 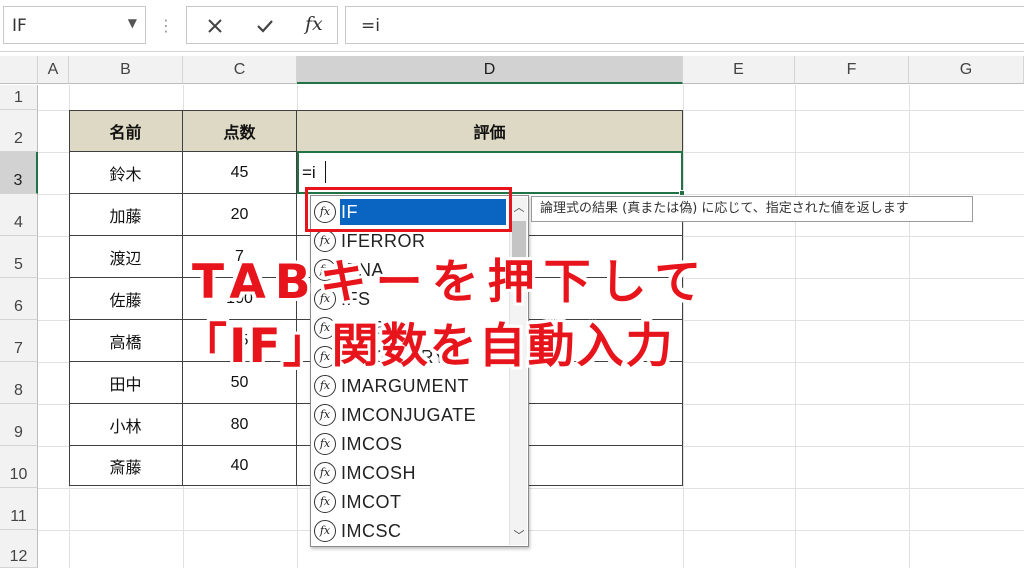 What do you see at coordinates (240, 425) in the screenshot?
I see `score-cell: 80` at bounding box center [240, 425].